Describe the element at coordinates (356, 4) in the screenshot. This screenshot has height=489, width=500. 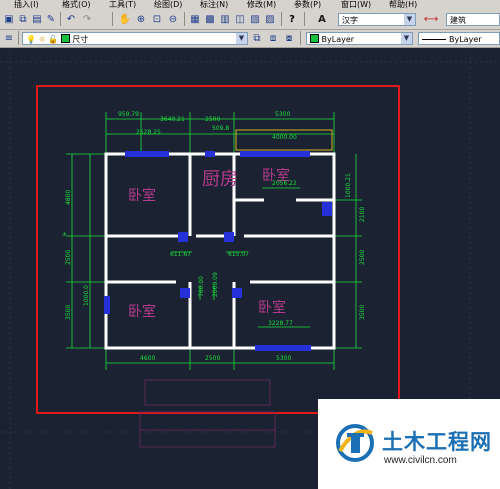
I see `menu-window: 窗口(W)` at that location.